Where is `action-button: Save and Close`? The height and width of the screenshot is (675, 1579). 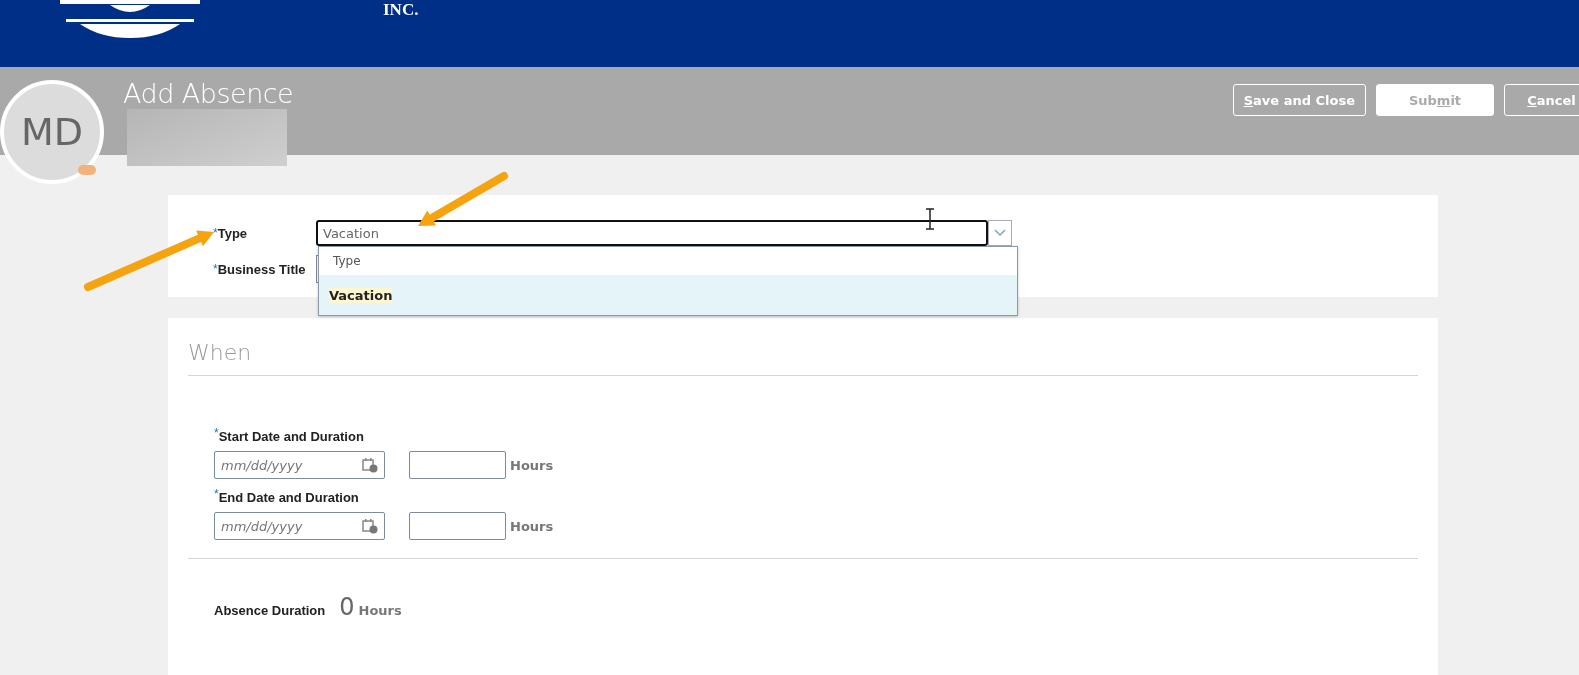
action-button: Save and Close is located at coordinates (1299, 100).